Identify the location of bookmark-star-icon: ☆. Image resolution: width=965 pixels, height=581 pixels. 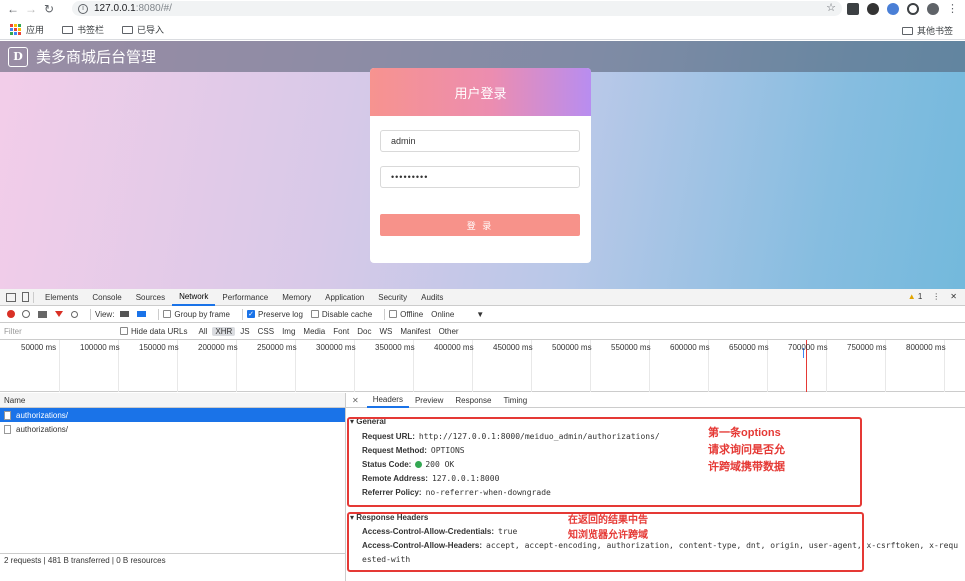
(831, 7).